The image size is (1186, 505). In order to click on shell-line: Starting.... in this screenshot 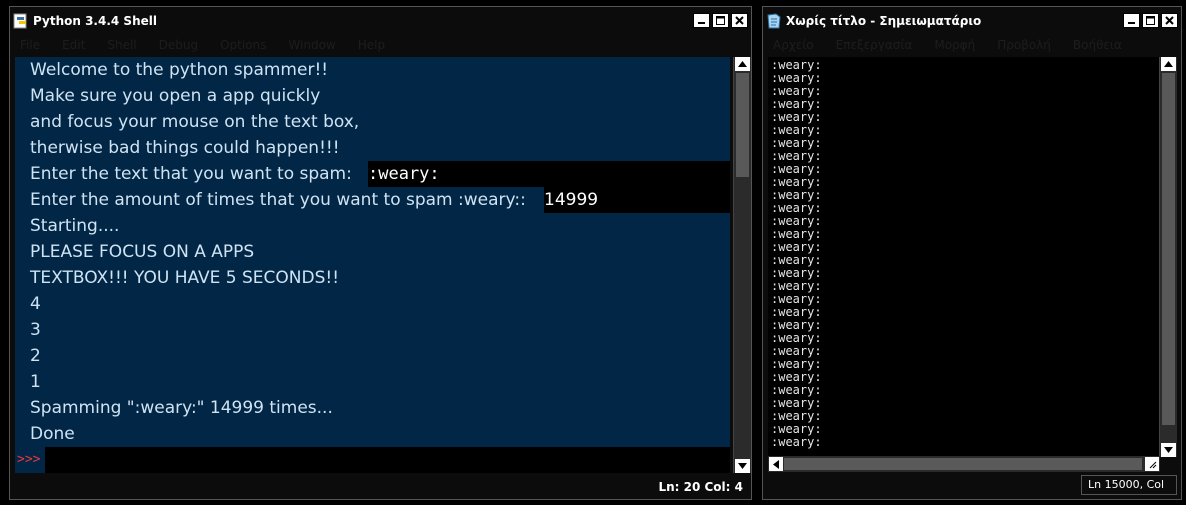, I will do `click(372, 226)`.